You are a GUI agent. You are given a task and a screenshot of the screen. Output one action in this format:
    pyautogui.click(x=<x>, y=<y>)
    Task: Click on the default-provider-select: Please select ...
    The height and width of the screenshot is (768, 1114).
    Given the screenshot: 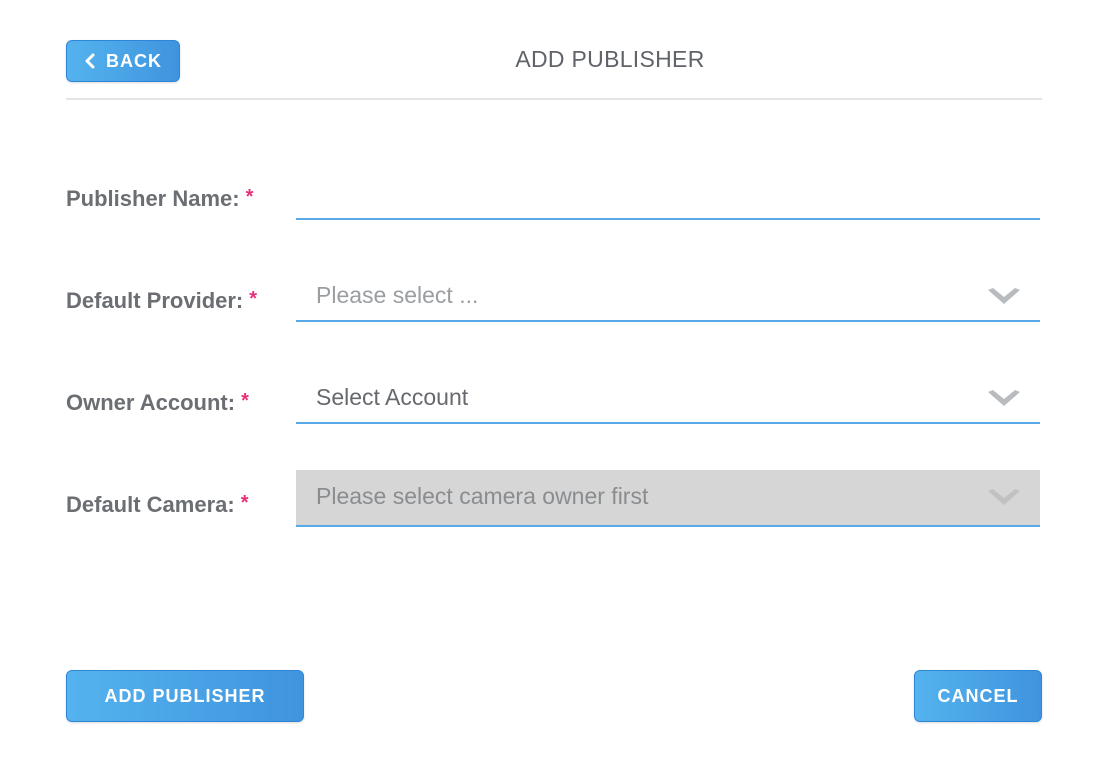 What is the action you would take?
    pyautogui.click(x=668, y=297)
    